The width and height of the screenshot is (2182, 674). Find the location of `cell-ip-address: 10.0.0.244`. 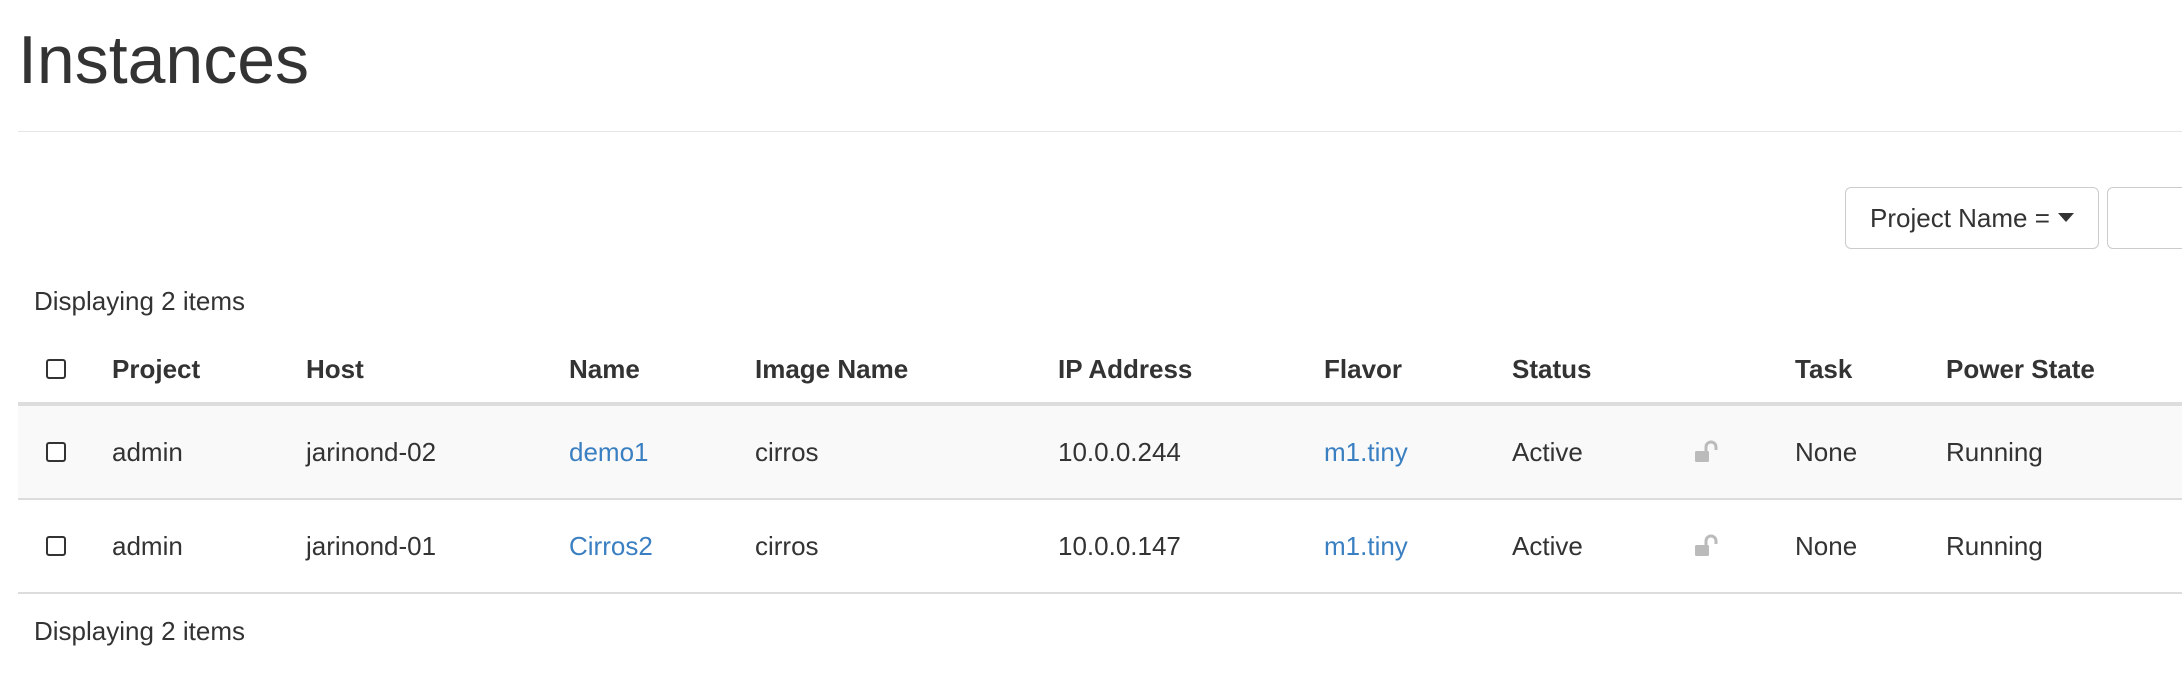

cell-ip-address: 10.0.0.244 is located at coordinates (1119, 451).